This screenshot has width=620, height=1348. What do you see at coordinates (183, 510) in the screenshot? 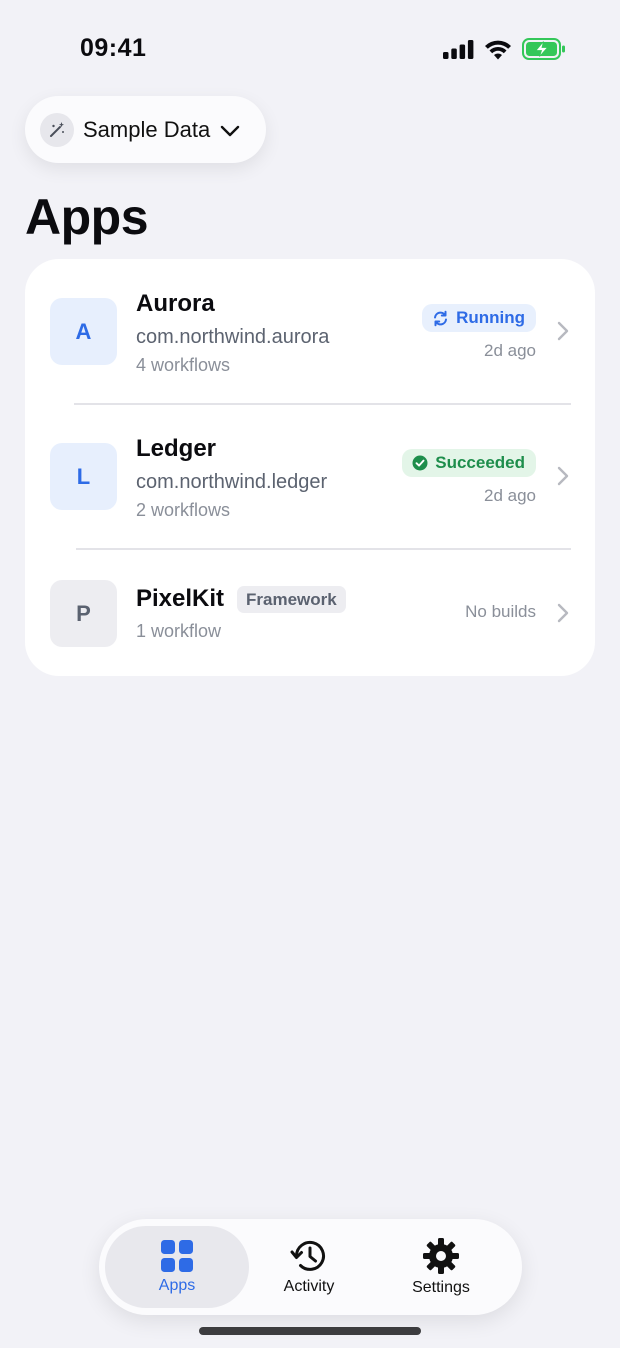
I see `workflow-count: 2 workflows` at bounding box center [183, 510].